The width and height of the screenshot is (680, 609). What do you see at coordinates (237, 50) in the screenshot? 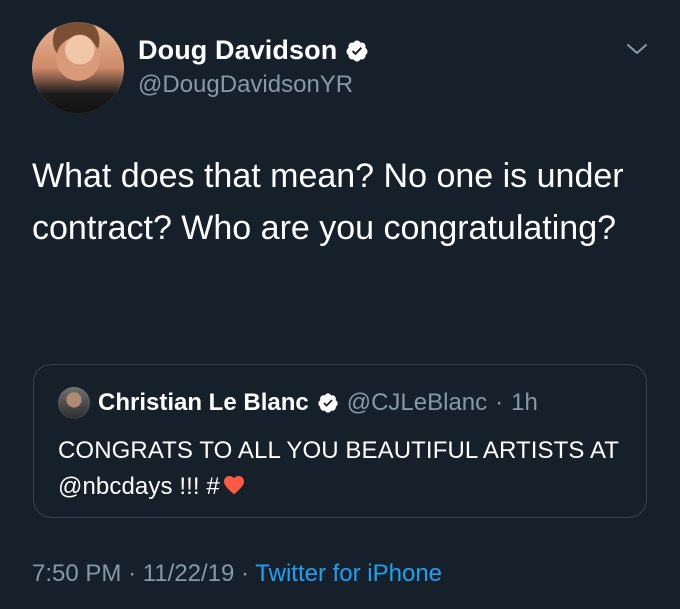
I see `author-display-name: Doug Davidson` at bounding box center [237, 50].